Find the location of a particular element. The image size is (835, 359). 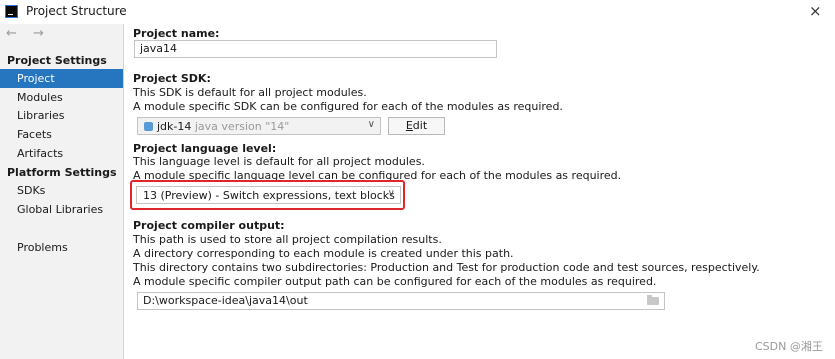

folder-browse-icon is located at coordinates (653, 300).